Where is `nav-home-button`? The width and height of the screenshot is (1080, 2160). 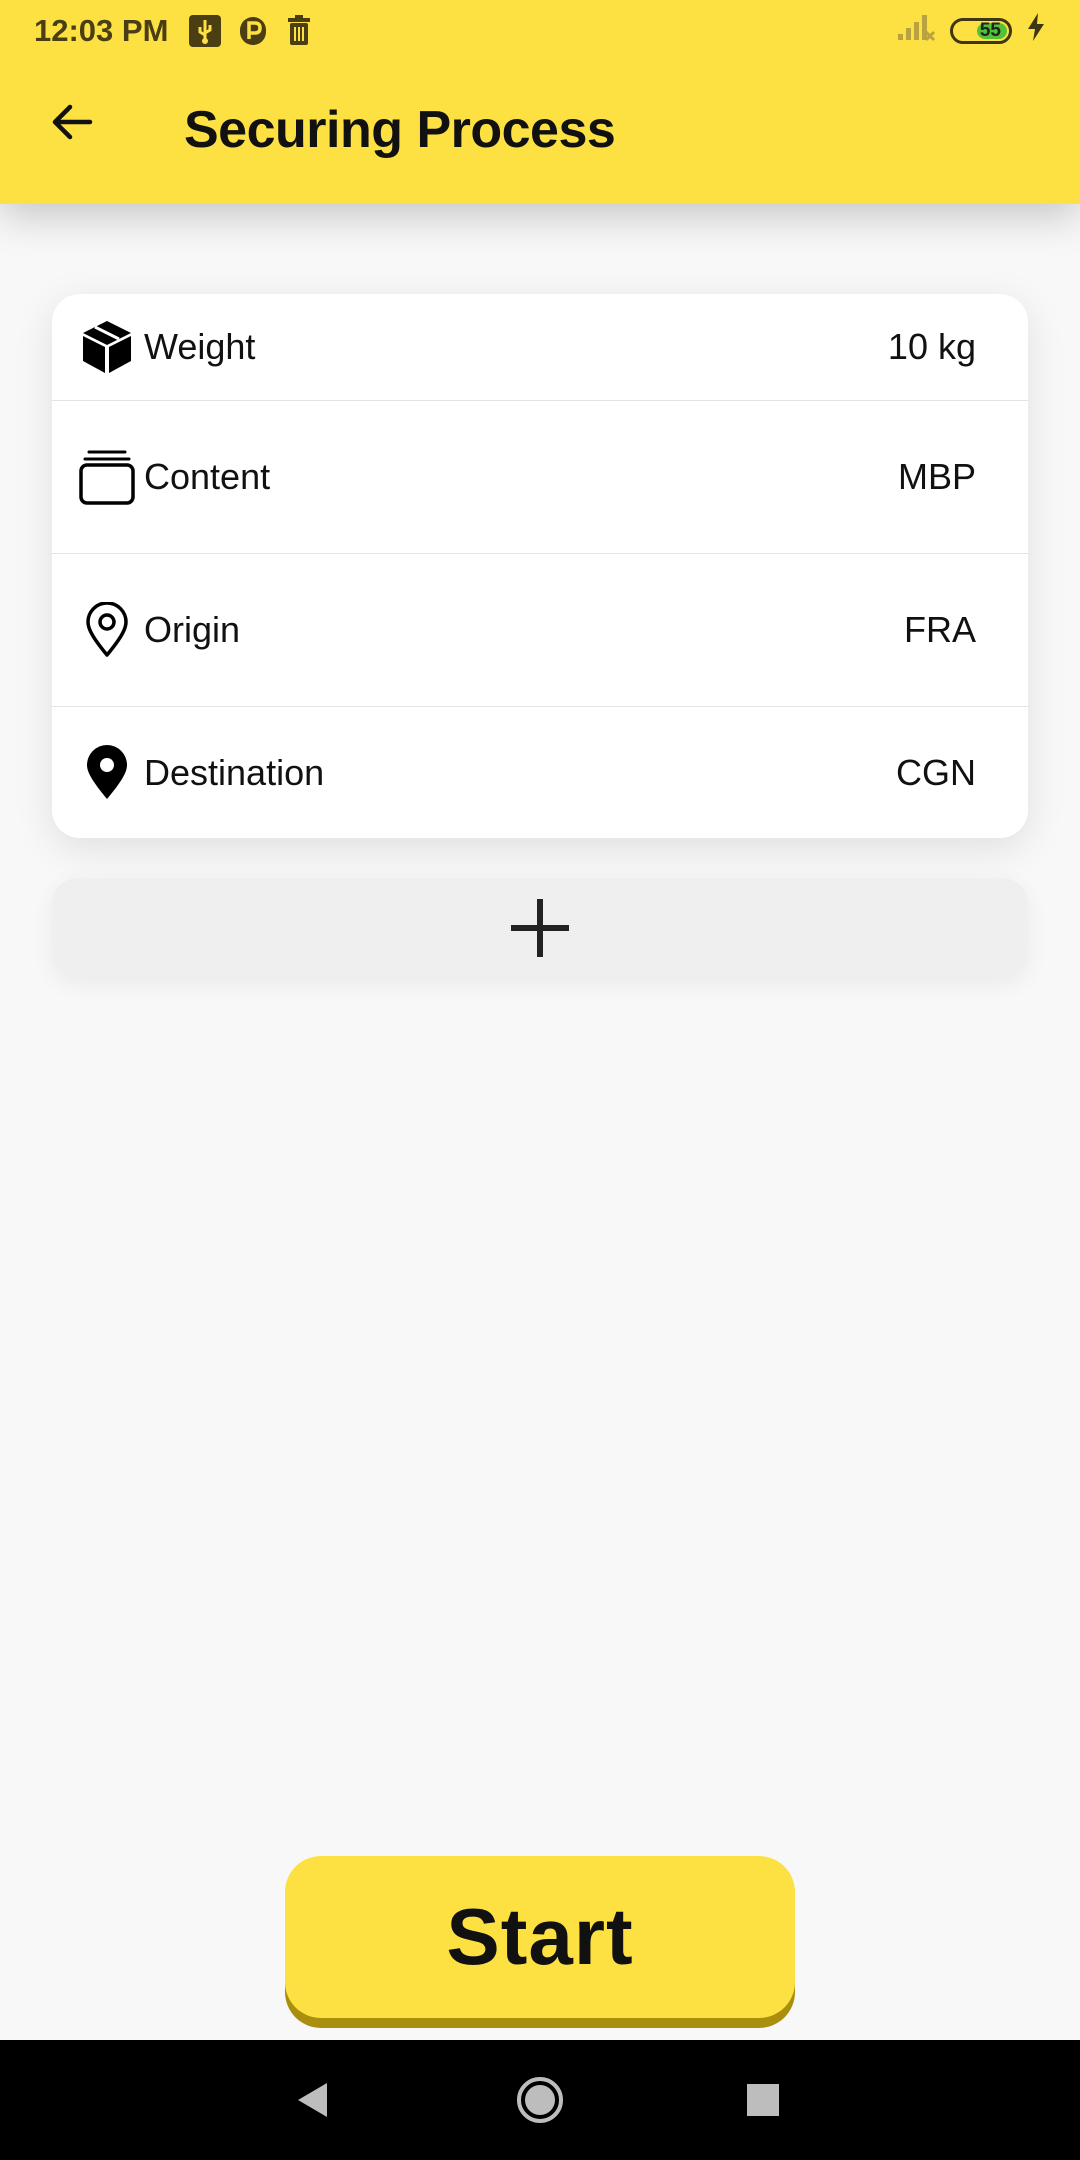 nav-home-button is located at coordinates (540, 2100).